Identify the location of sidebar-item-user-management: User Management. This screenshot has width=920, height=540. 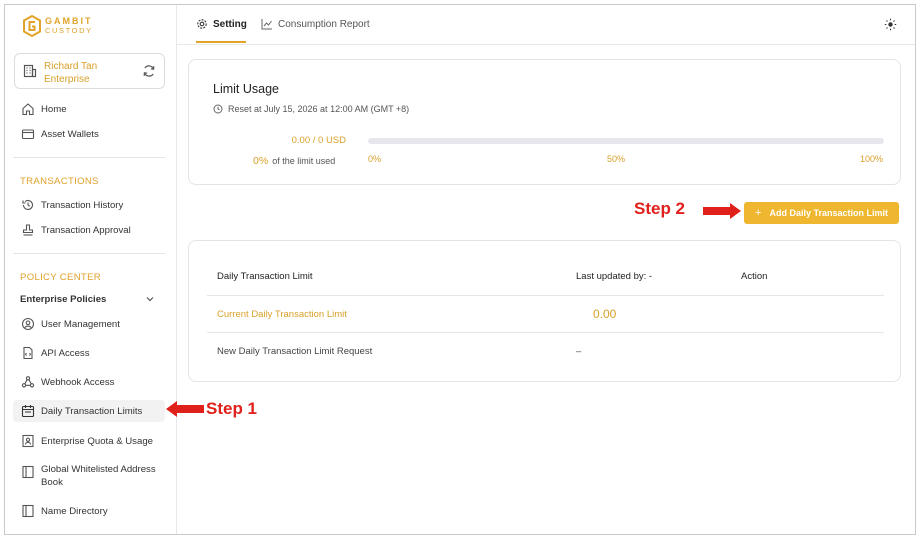
(89, 324).